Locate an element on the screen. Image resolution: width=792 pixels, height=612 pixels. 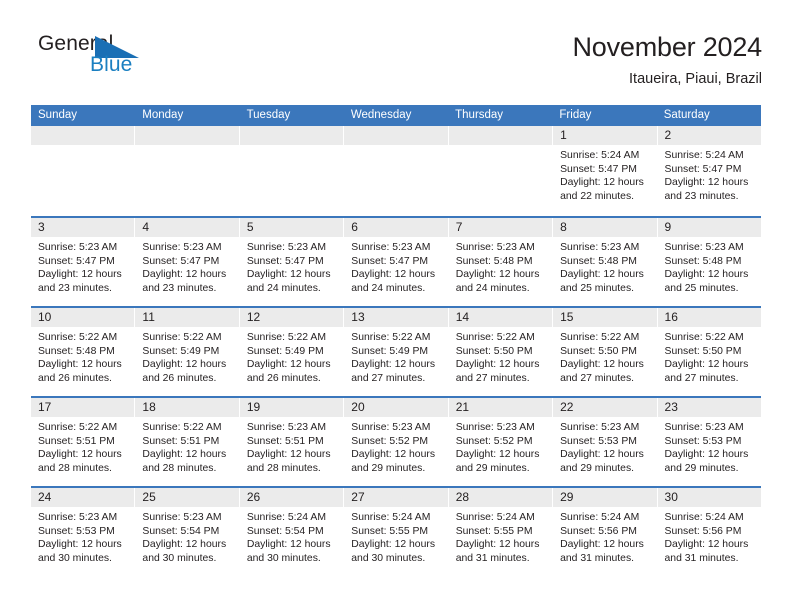
day-number: 18 is located at coordinates (149, 407).